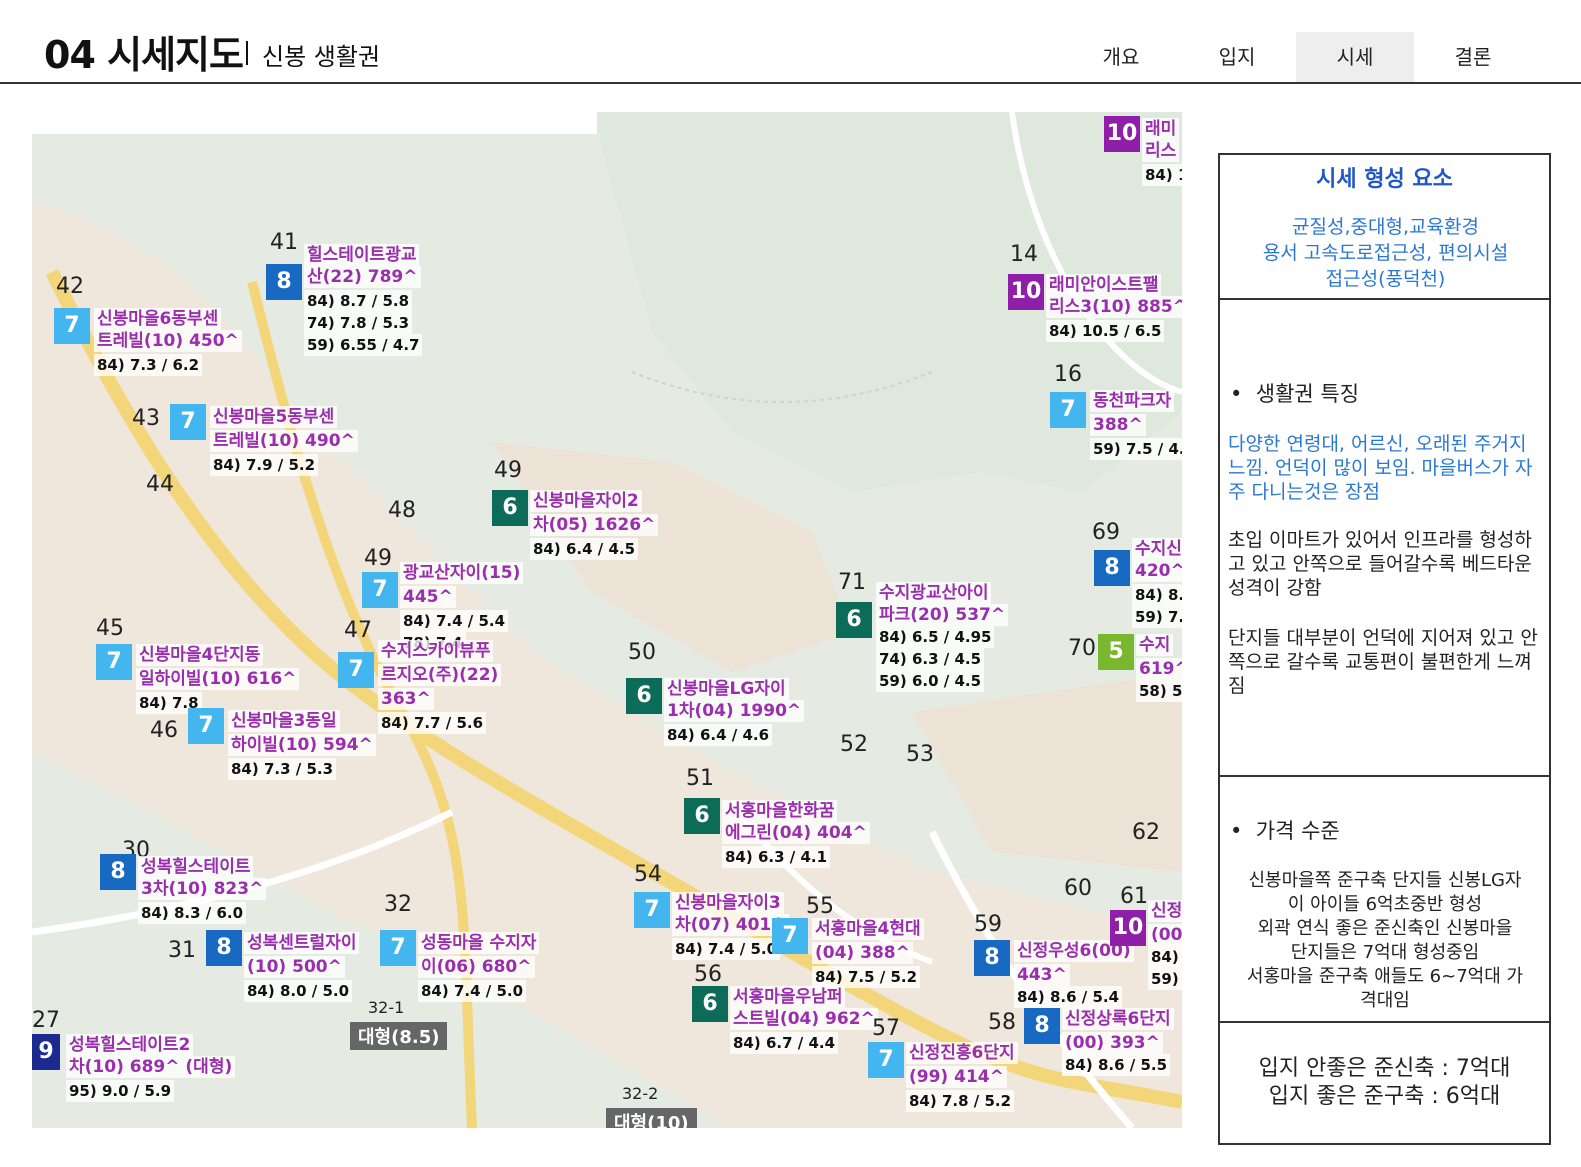 The image size is (1581, 1167). I want to click on header-divider, so click(790, 83).